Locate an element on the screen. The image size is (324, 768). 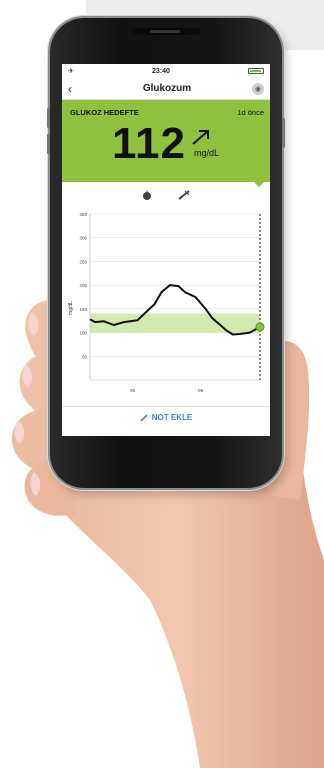
back-icon: ‹ is located at coordinates (75, 89).